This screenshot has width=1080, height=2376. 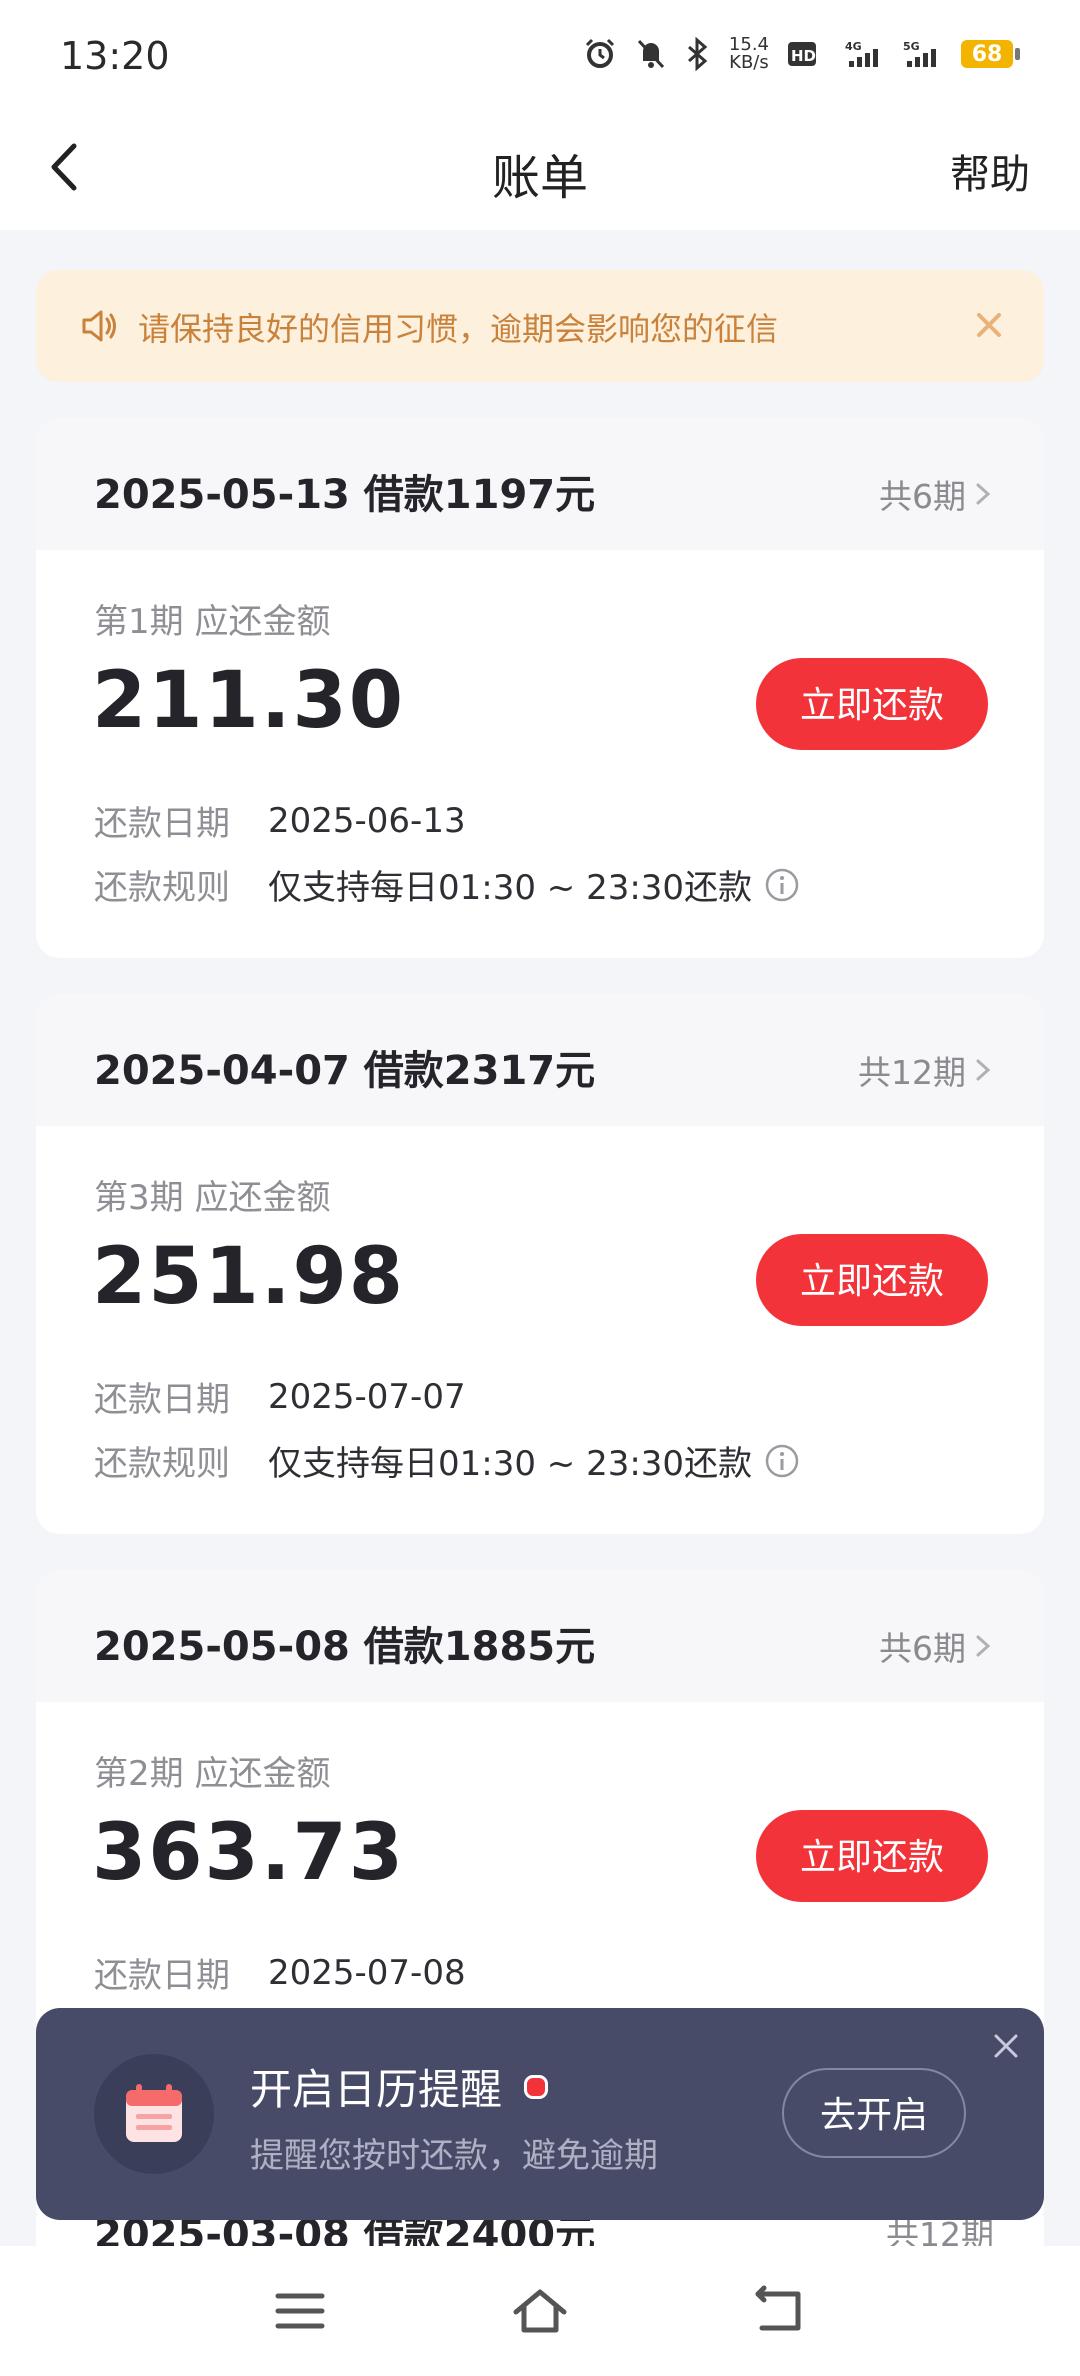 What do you see at coordinates (345, 1071) in the screenshot?
I see `bill-title: 2025-04-07 借款2317元` at bounding box center [345, 1071].